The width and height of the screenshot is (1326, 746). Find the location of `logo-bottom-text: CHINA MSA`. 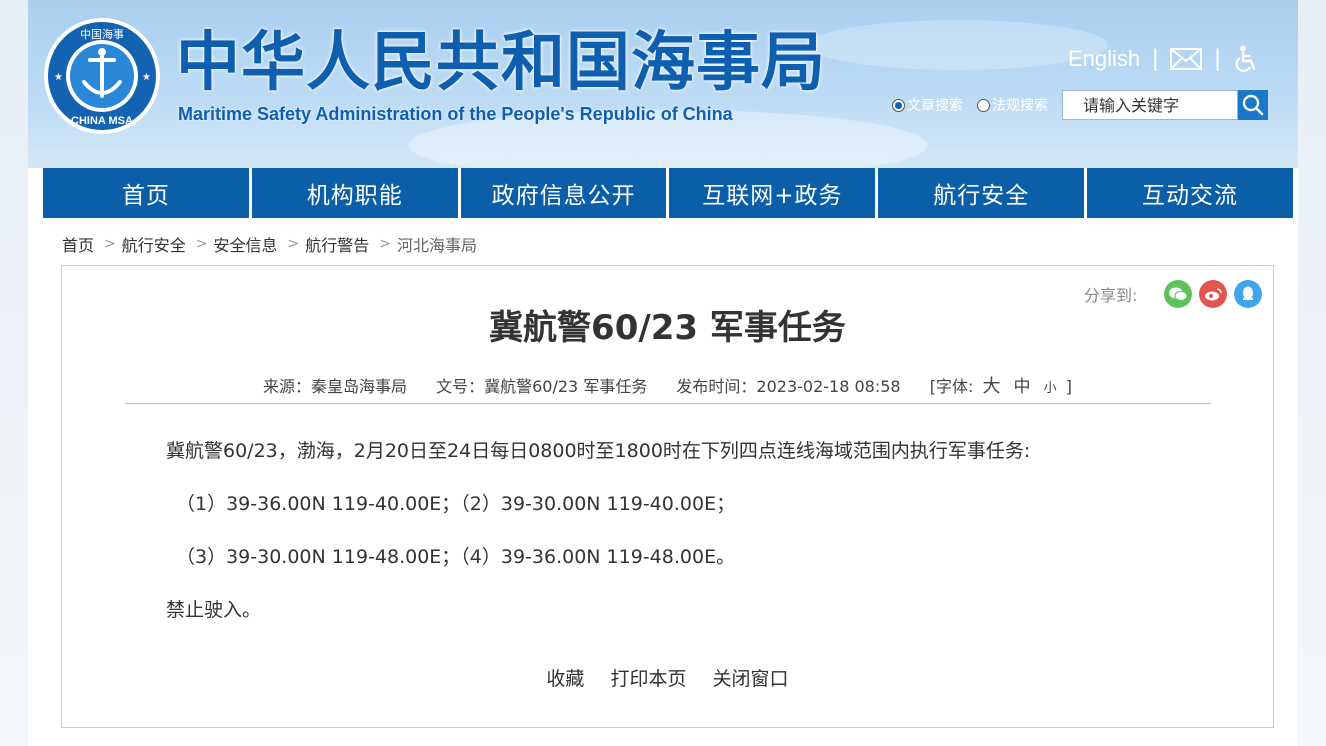

logo-bottom-text: CHINA MSA is located at coordinates (102, 121).